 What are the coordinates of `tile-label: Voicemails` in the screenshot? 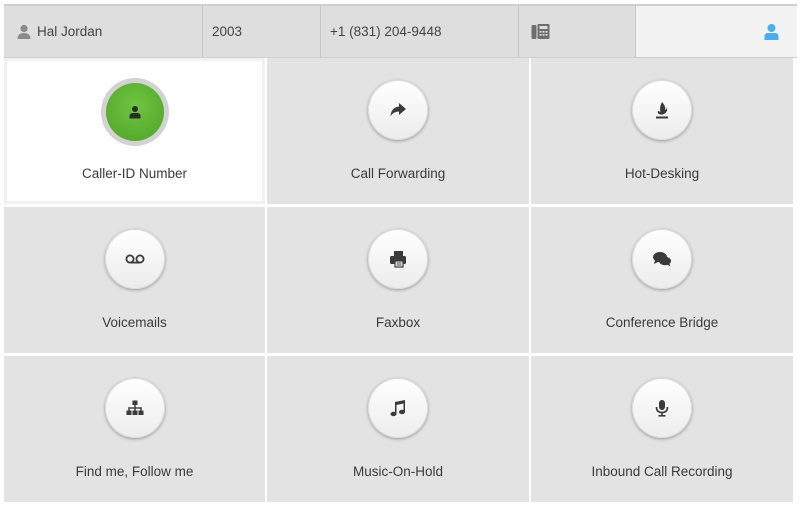 It's located at (134, 322).